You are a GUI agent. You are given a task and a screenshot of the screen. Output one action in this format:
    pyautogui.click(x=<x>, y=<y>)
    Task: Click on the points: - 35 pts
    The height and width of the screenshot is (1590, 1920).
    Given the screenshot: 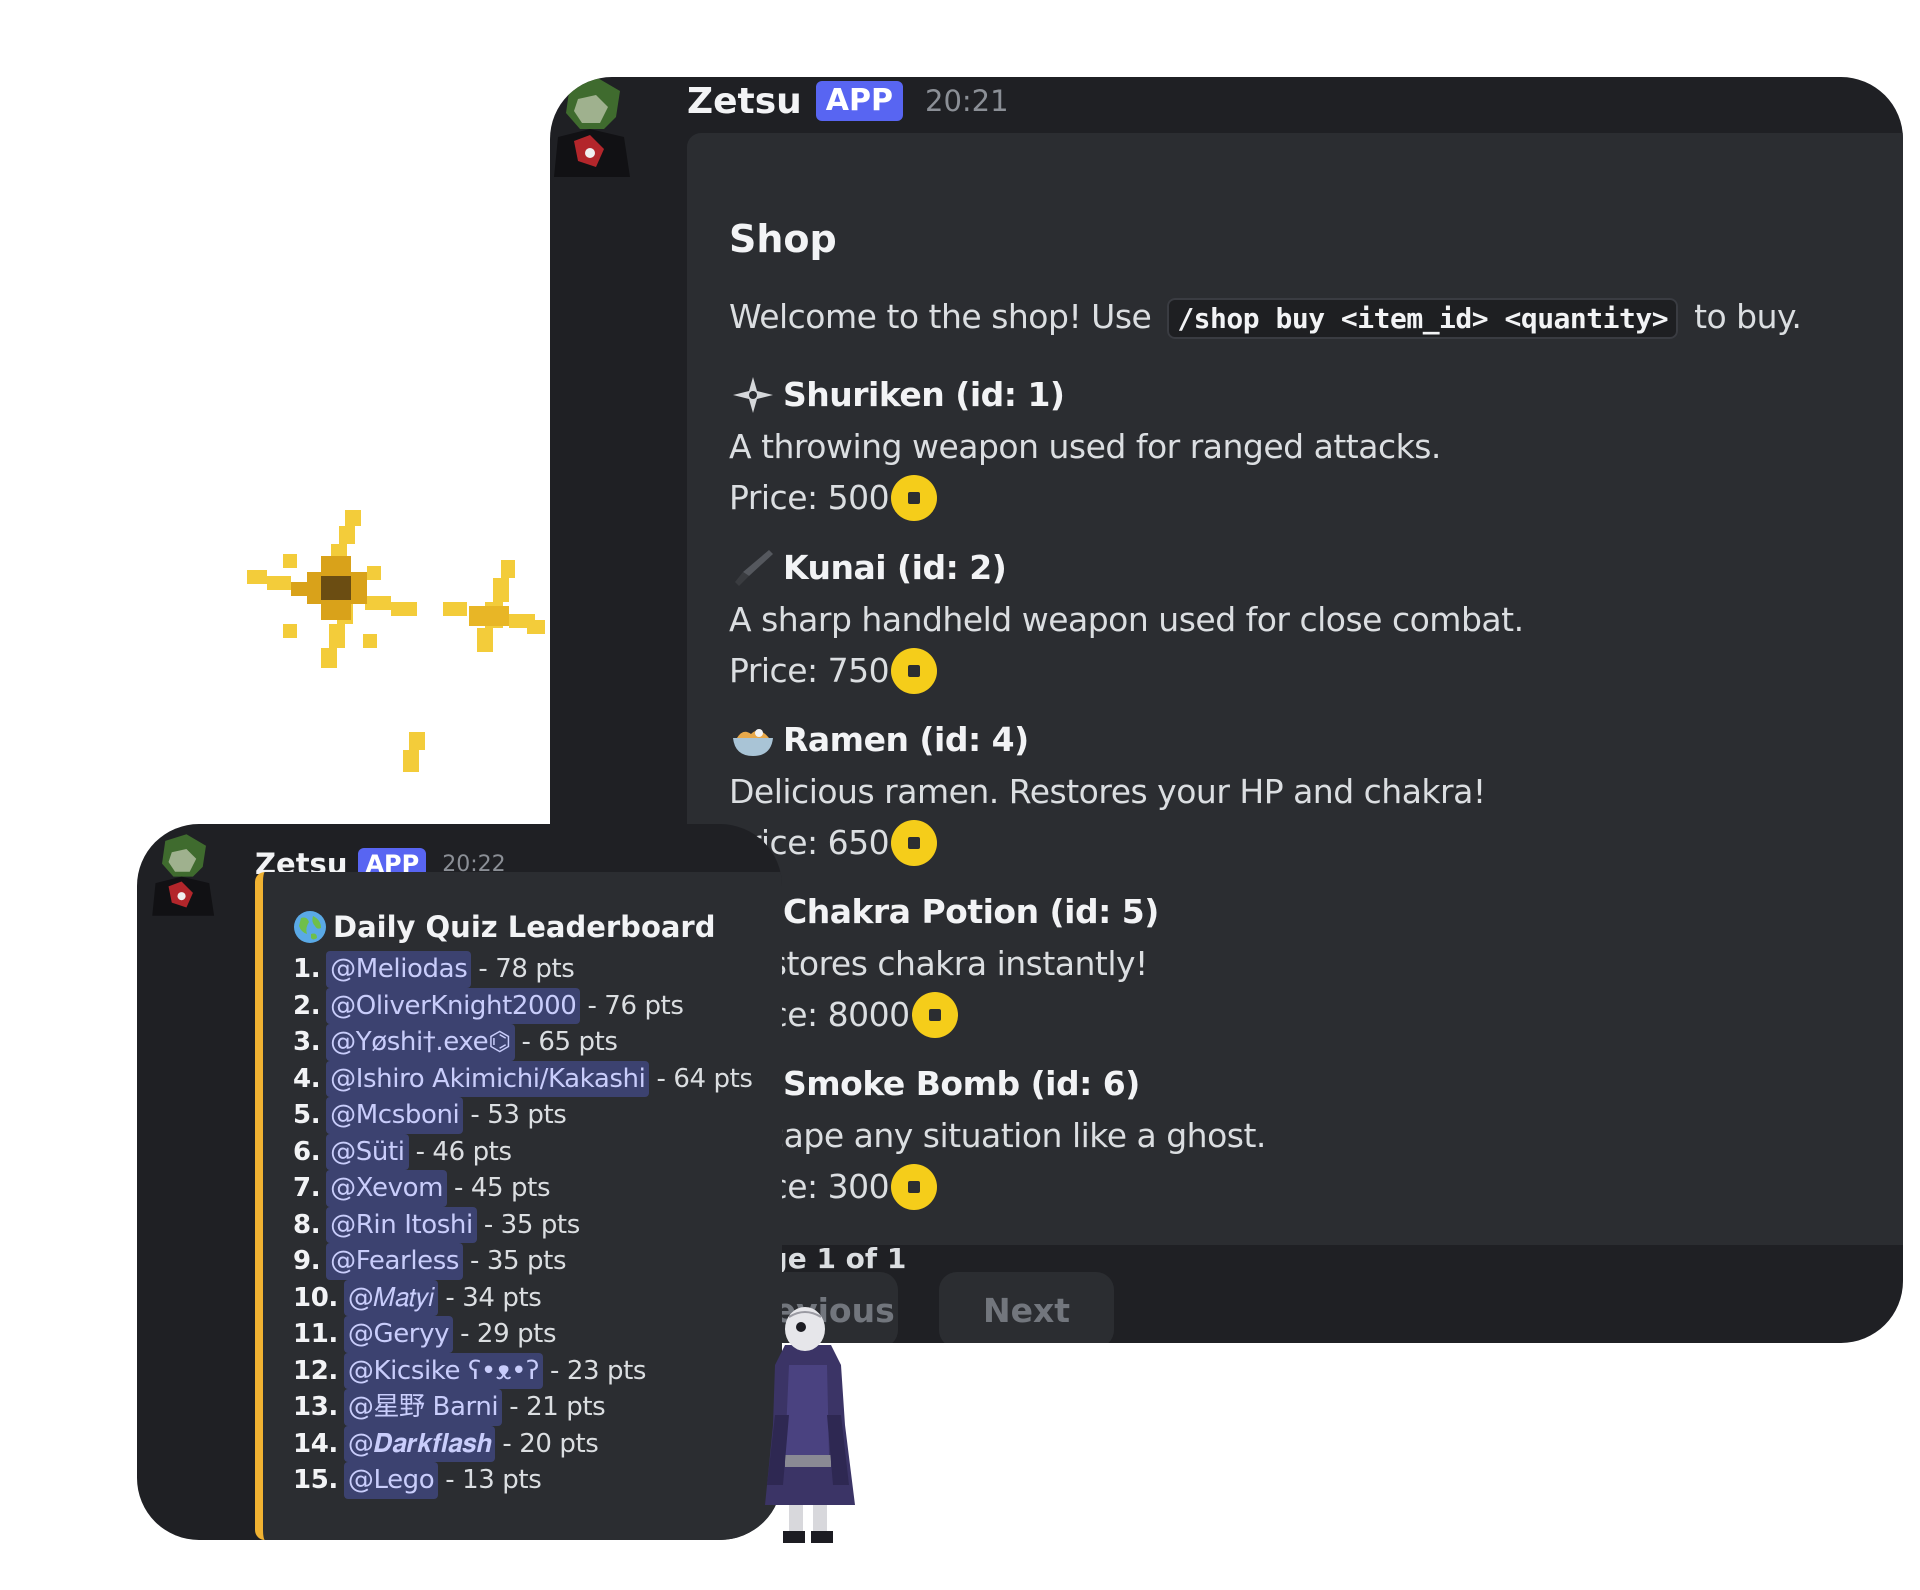 What is the action you would take?
    pyautogui.click(x=531, y=1224)
    